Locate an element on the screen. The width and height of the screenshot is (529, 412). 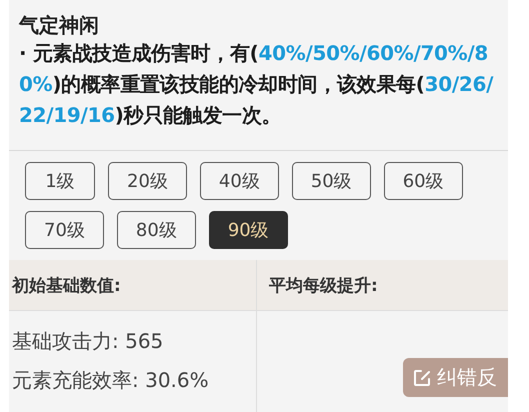
level-button: 70级 is located at coordinates (64, 230).